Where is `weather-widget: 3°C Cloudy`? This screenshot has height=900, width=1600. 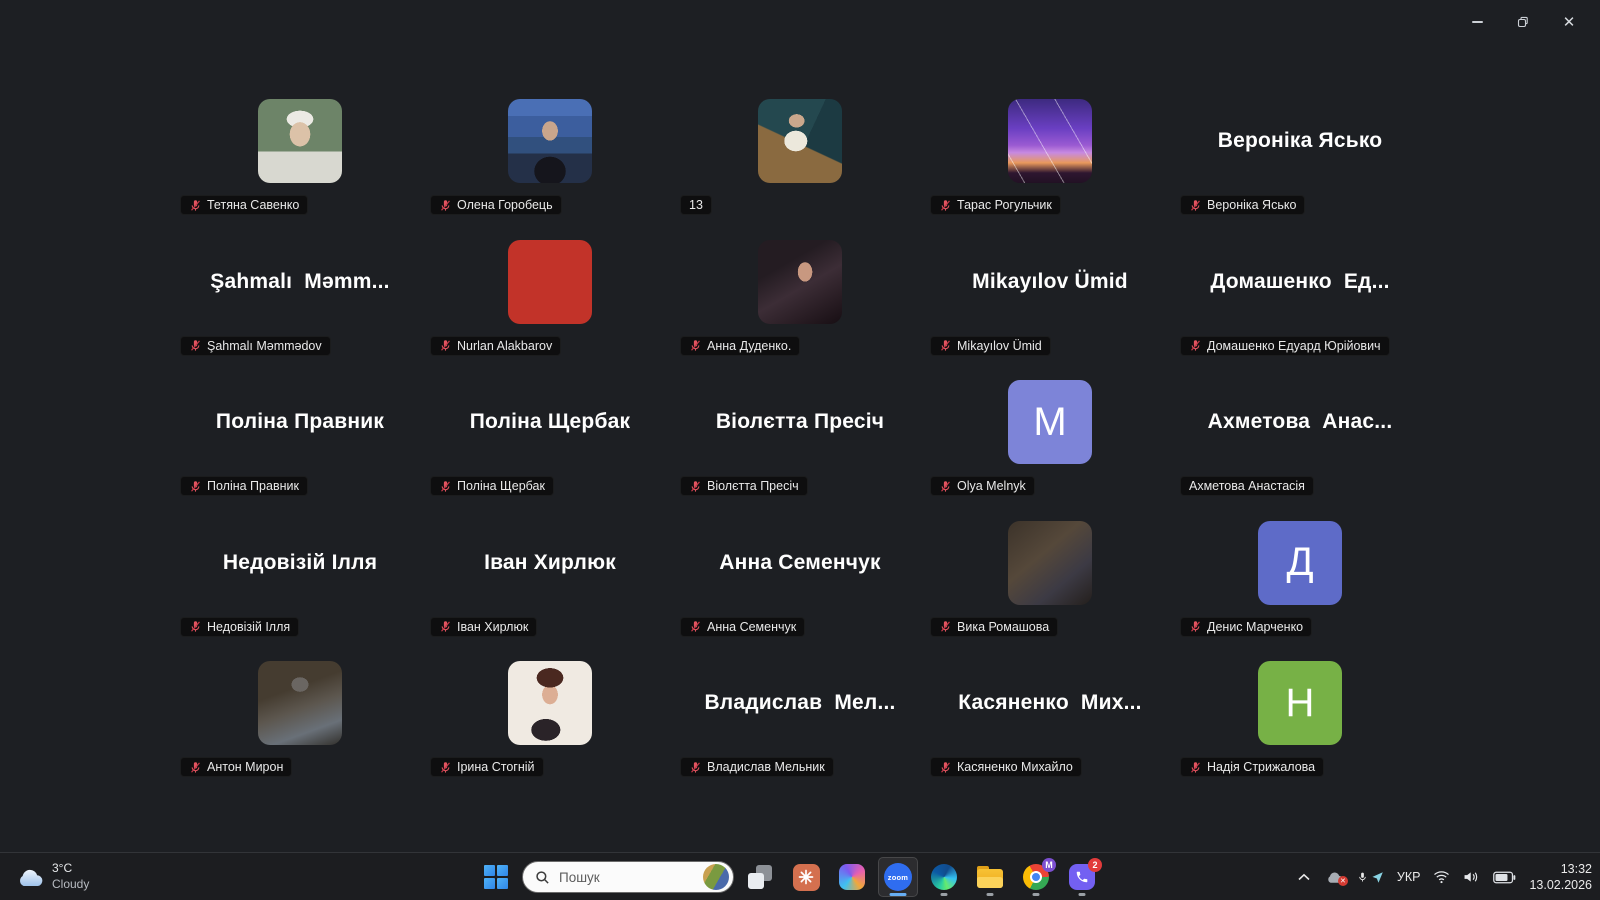
weather-widget: 3°C Cloudy is located at coordinates (51, 877).